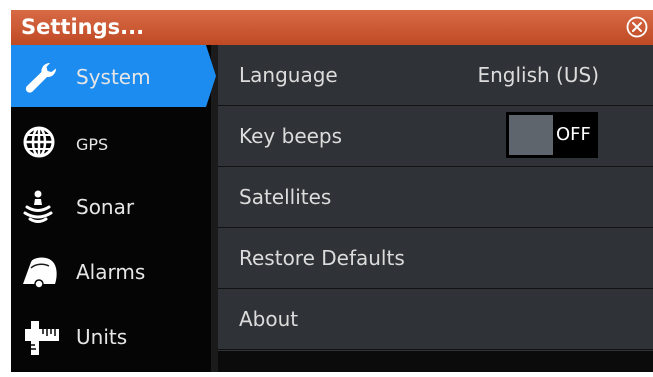 The width and height of the screenshot is (653, 377). What do you see at coordinates (435, 258) in the screenshot?
I see `settings-row-restore-defaults: Restore Defaults` at bounding box center [435, 258].